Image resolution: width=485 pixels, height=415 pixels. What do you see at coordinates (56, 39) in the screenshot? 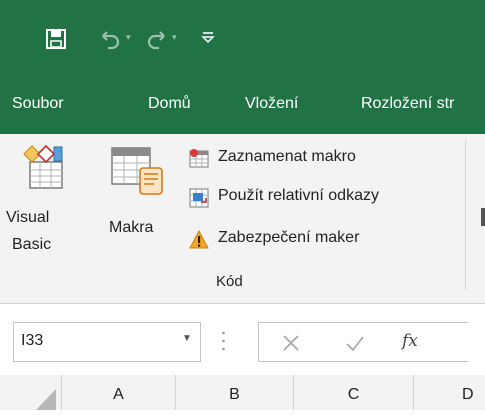
I see `save-icon` at bounding box center [56, 39].